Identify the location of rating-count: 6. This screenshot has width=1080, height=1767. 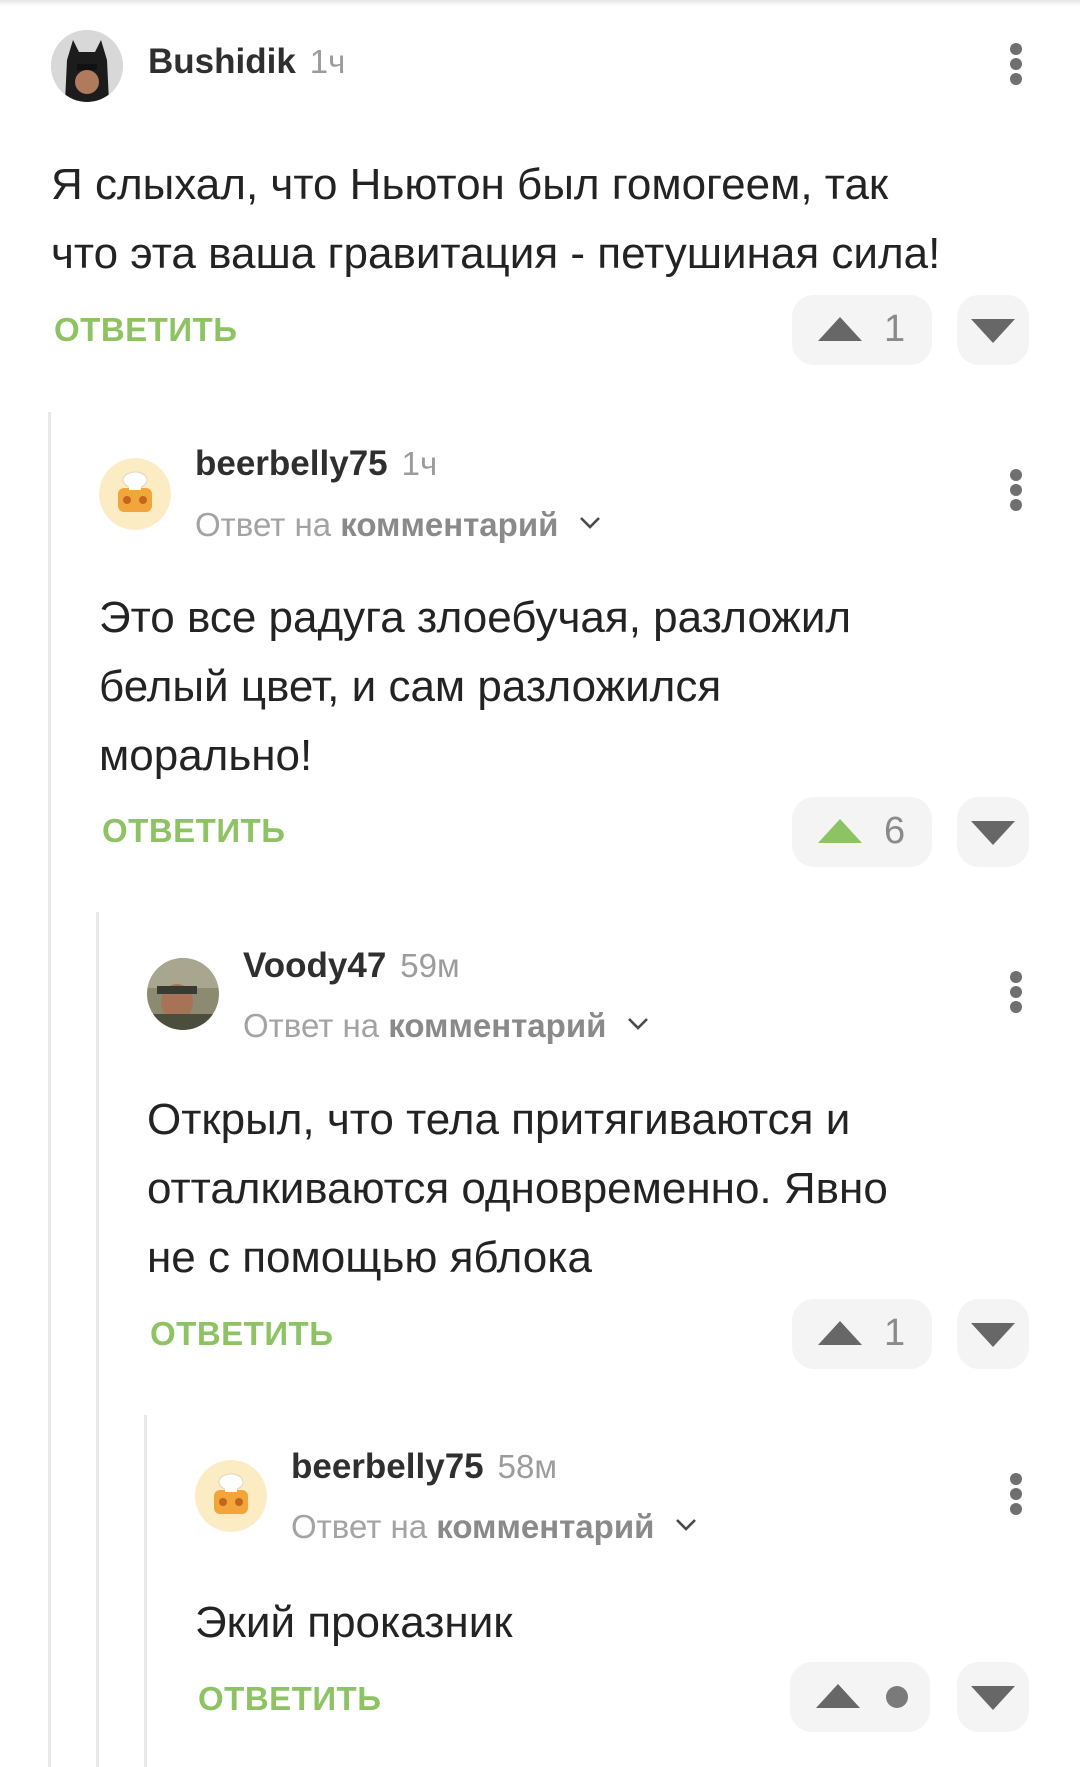
(895, 831).